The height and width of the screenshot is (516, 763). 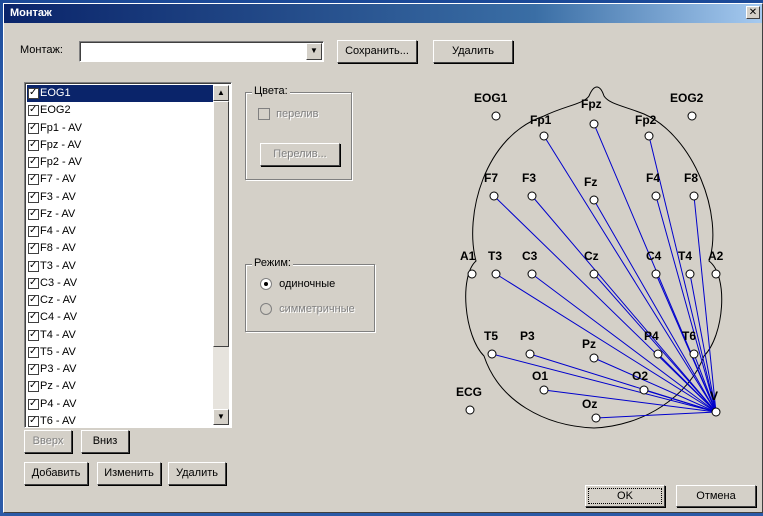 What do you see at coordinates (685, 256) in the screenshot?
I see `electrode-t4-label: T4` at bounding box center [685, 256].